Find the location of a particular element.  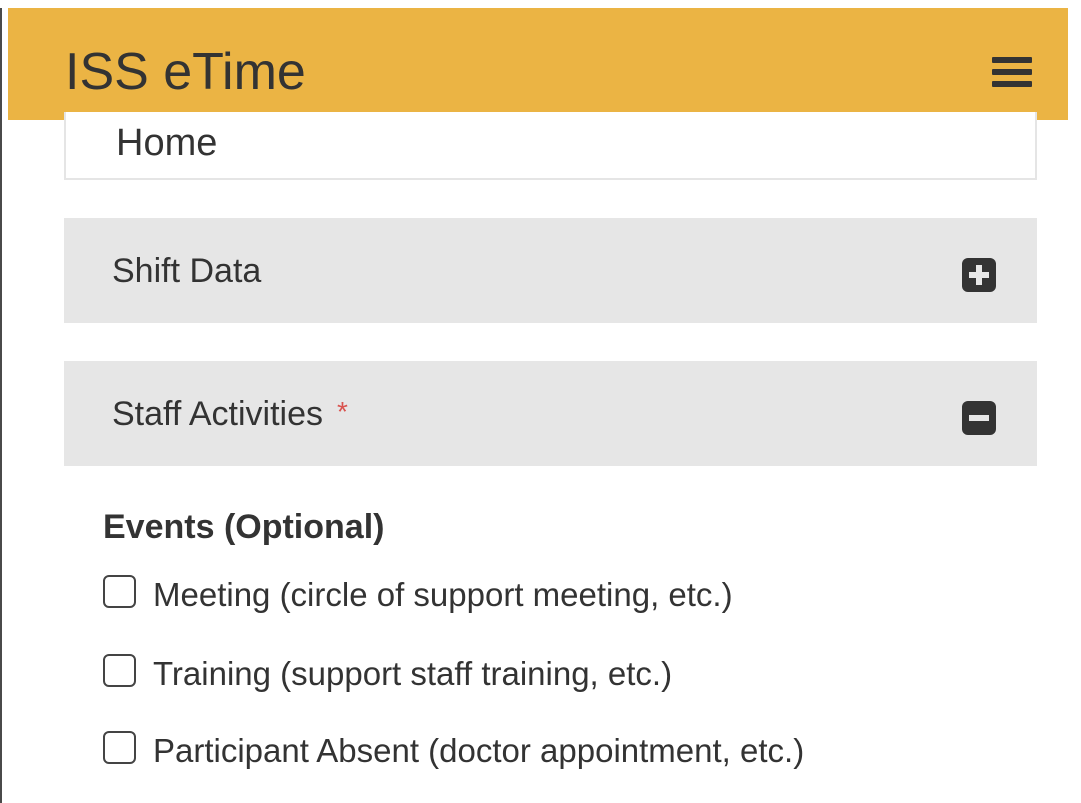

hamburger-menu-icon is located at coordinates (1012, 74).